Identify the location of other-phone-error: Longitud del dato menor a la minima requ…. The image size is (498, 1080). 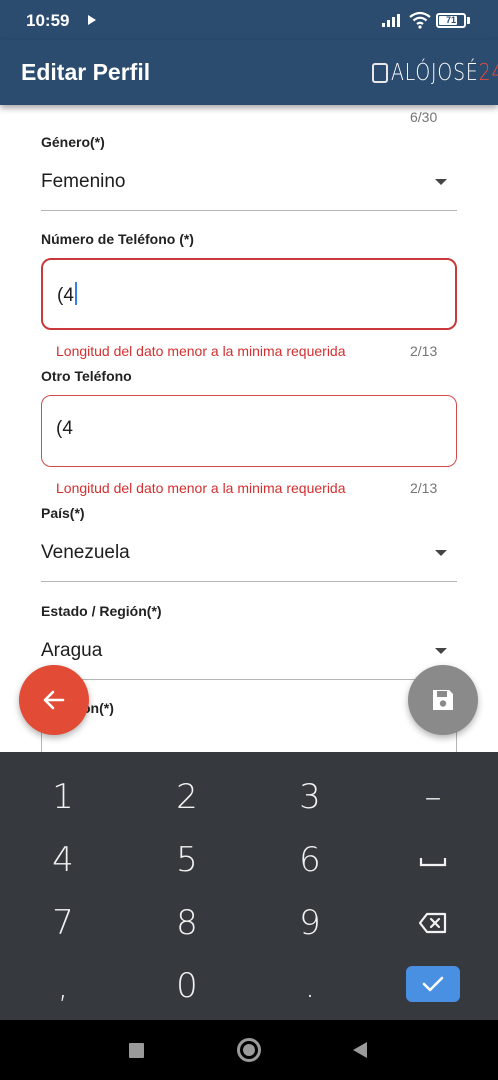
(201, 488).